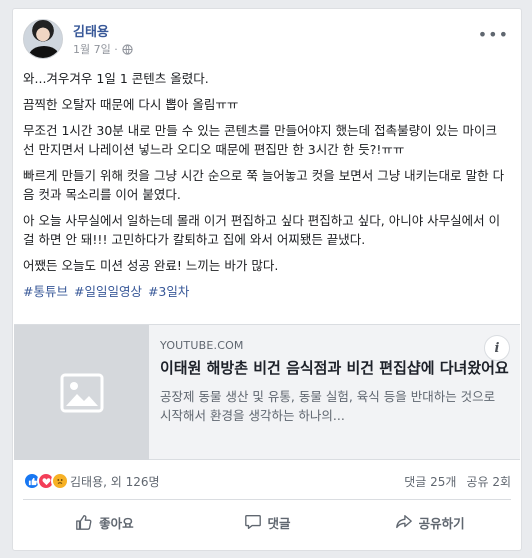  Describe the element at coordinates (95, 49) in the screenshot. I see `post-date: 1월 7일 ·` at that location.